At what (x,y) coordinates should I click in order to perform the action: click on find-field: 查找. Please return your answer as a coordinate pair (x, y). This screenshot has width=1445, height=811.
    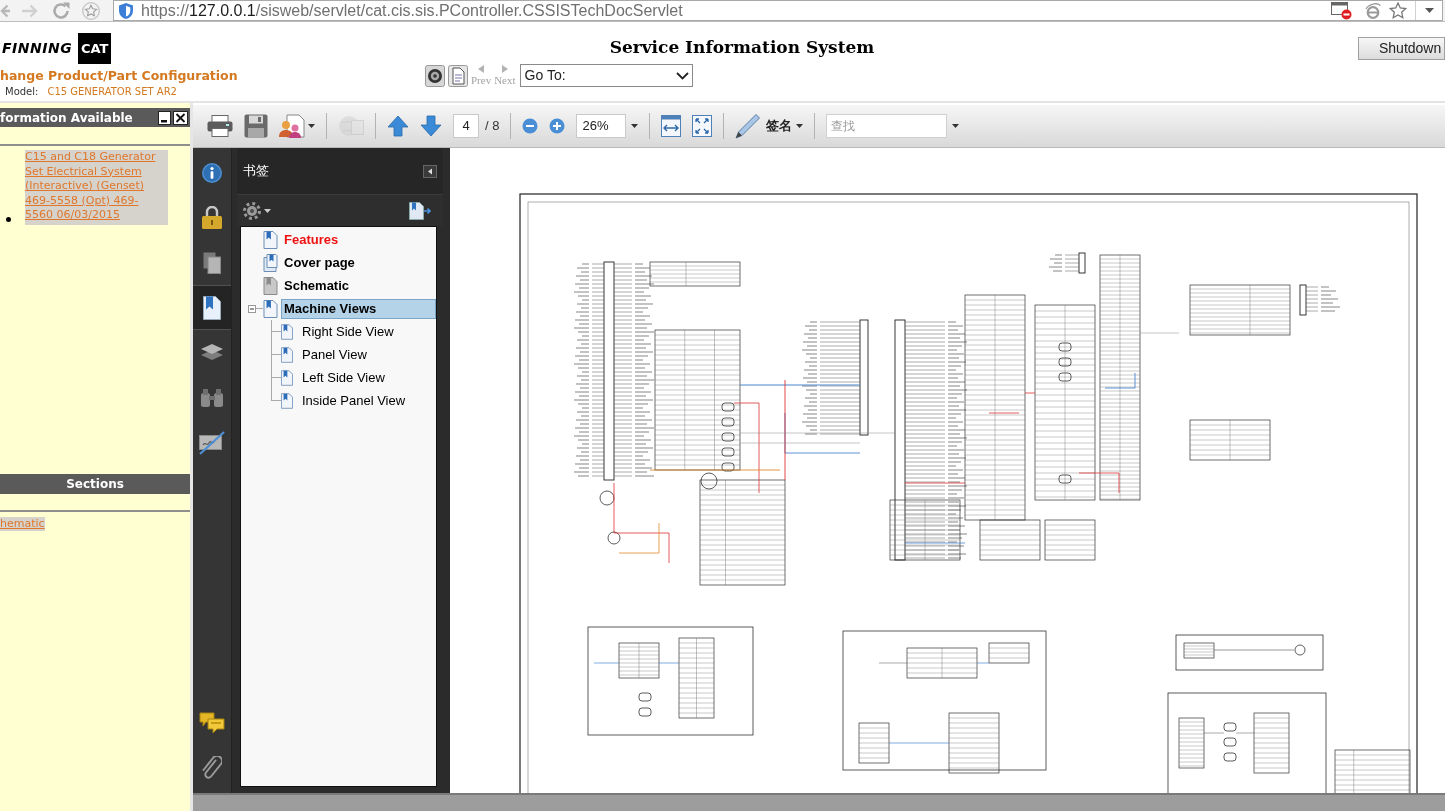
    Looking at the image, I should click on (887, 126).